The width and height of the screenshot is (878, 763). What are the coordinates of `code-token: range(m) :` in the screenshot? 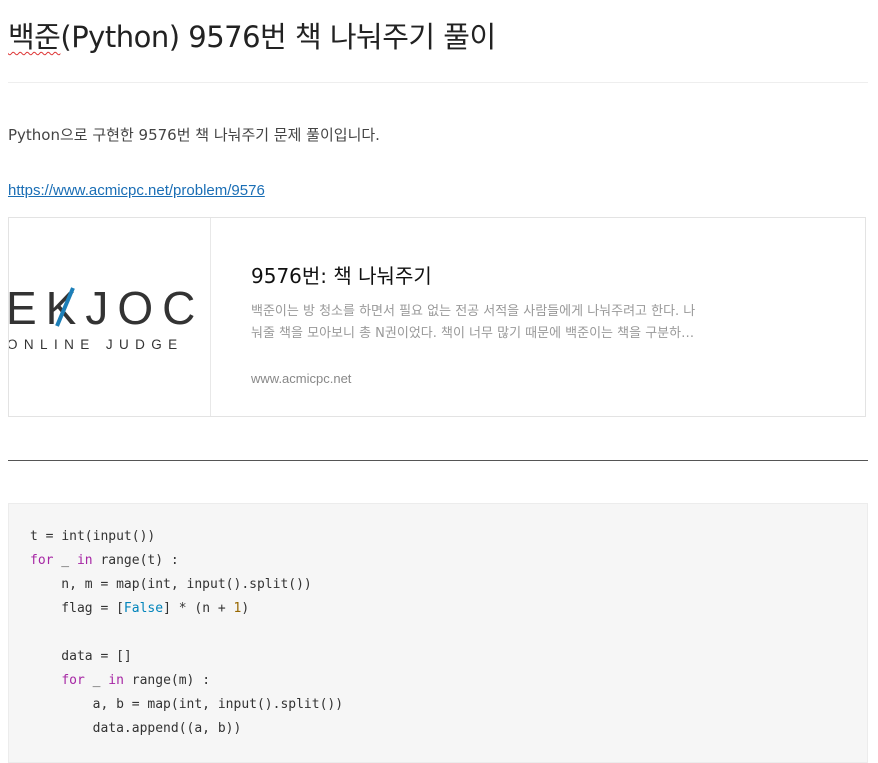 It's located at (167, 680).